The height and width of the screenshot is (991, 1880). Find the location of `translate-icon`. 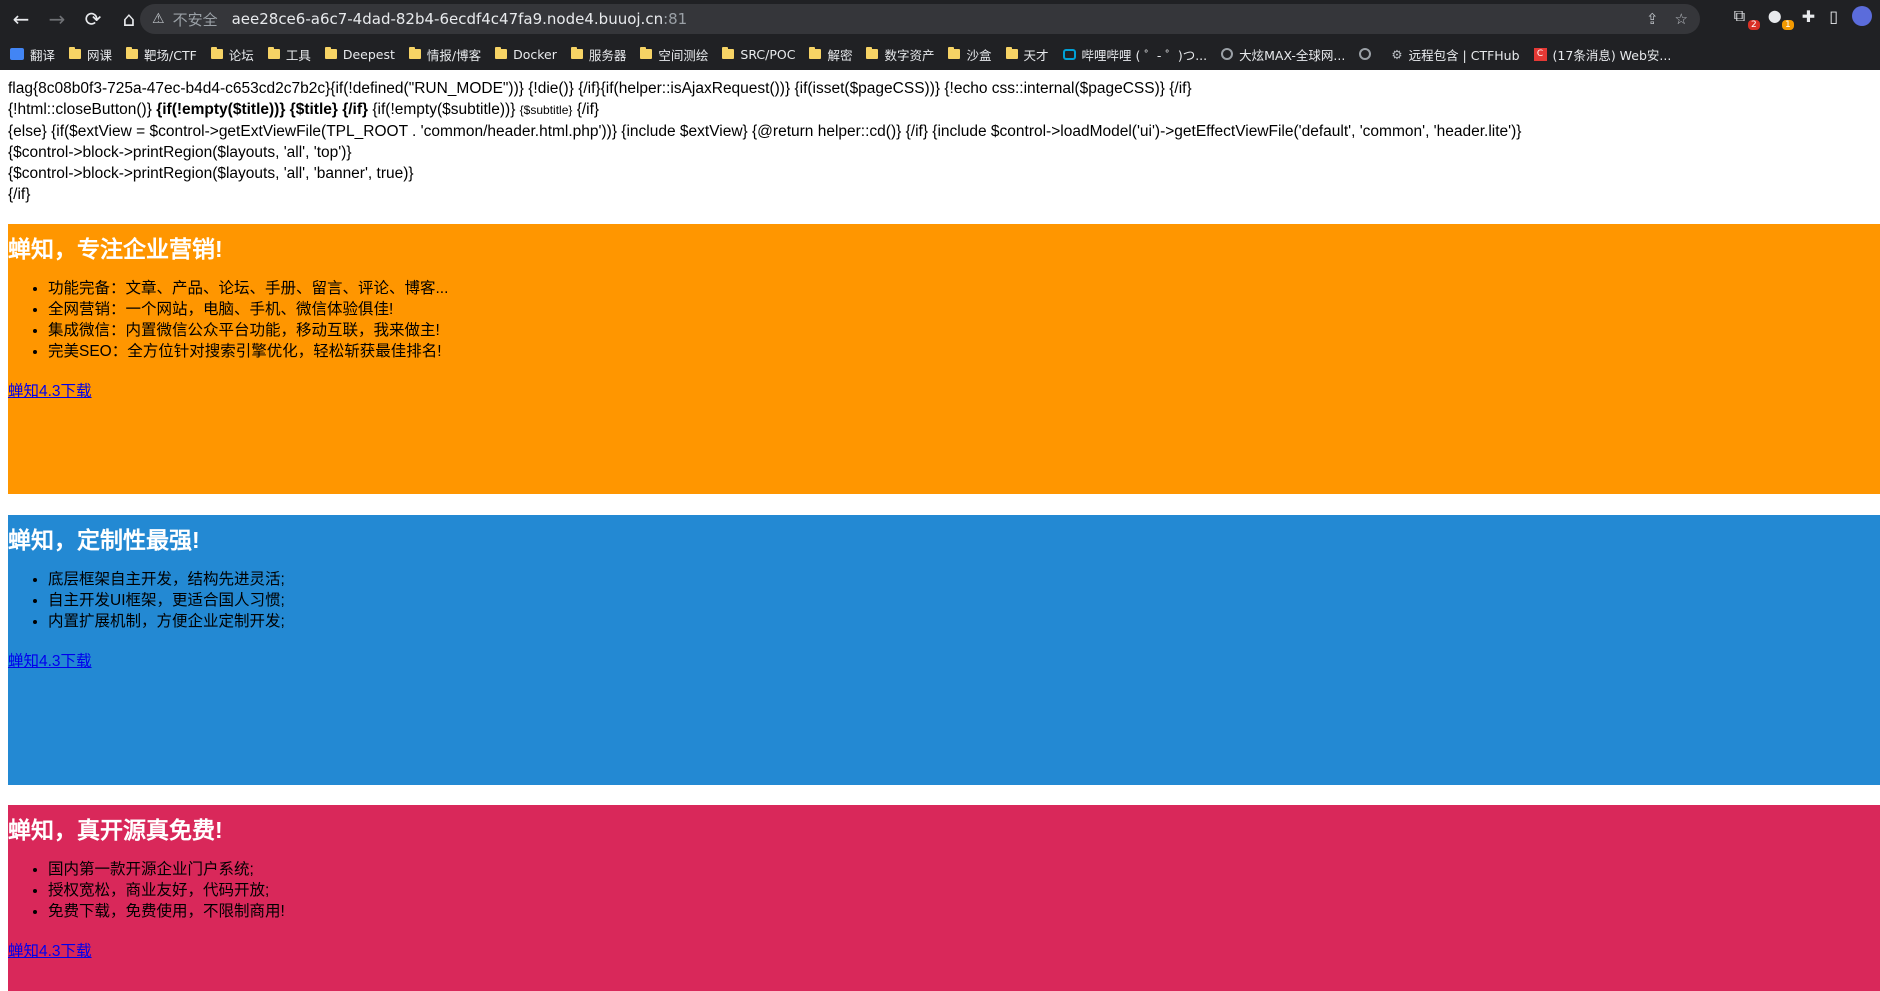

translate-icon is located at coordinates (17, 54).